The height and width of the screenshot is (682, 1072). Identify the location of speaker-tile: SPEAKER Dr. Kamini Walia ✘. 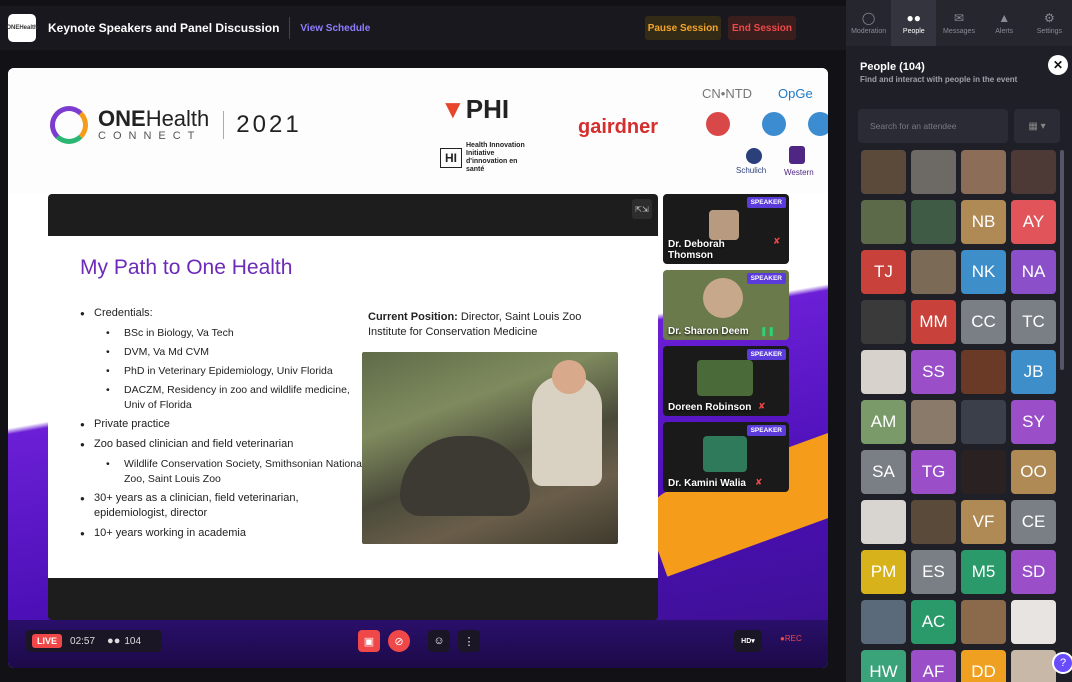
(726, 457).